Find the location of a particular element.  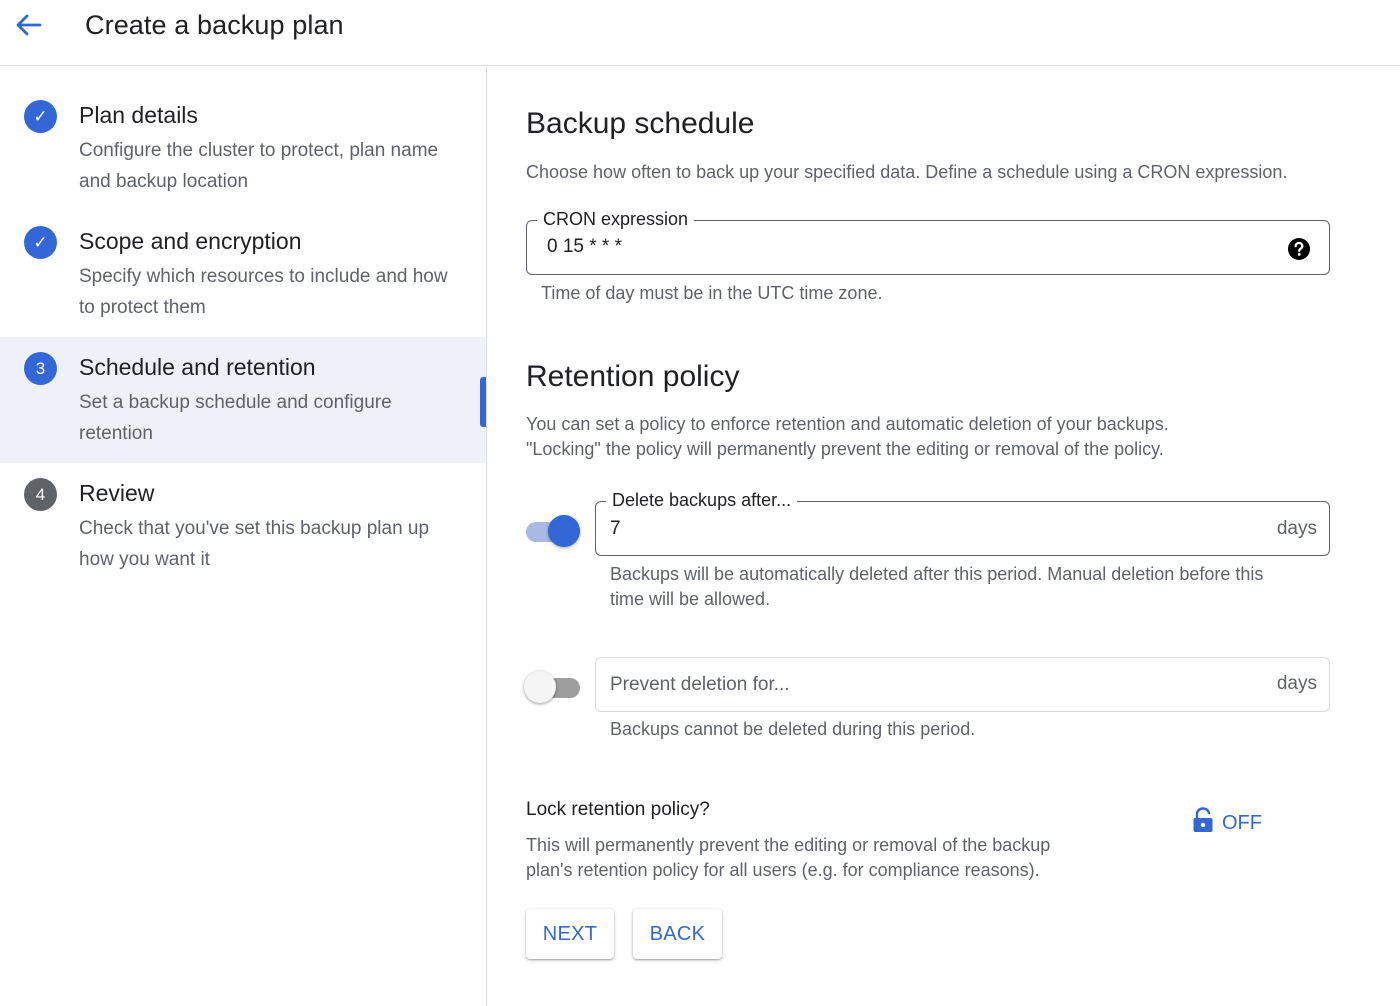

help-circle-icon is located at coordinates (1299, 249).